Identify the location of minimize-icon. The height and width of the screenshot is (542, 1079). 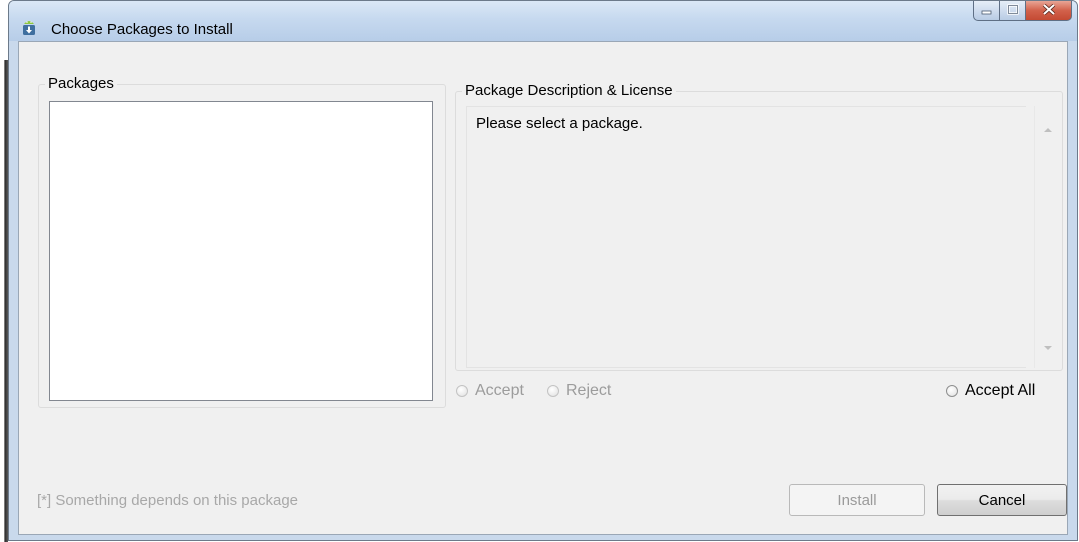
(987, 11).